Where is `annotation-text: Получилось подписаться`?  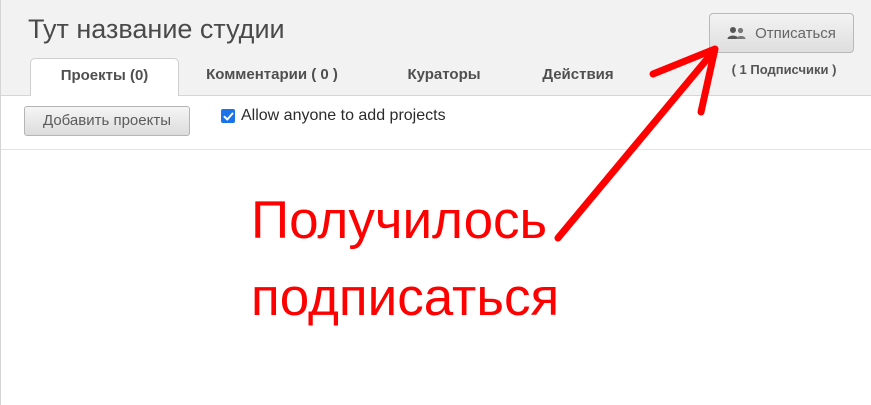
annotation-text: Получилось подписаться is located at coordinates (405, 259).